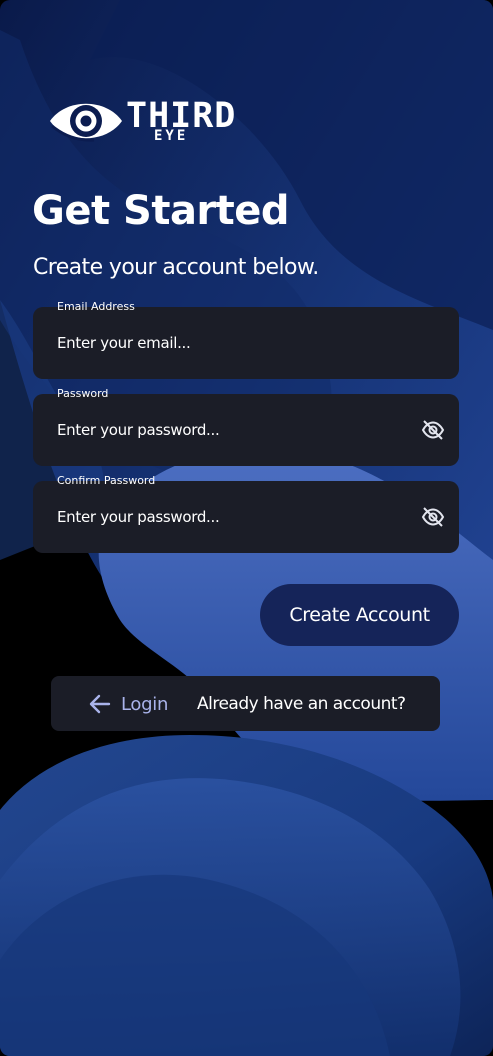  What do you see at coordinates (227, 430) in the screenshot?
I see `password-input` at bounding box center [227, 430].